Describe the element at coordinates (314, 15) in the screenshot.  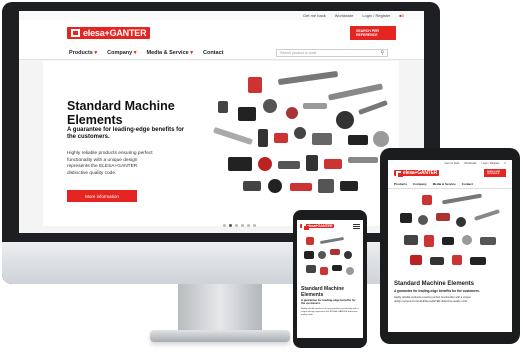
I see `topbar-link-back: Get me back` at that location.